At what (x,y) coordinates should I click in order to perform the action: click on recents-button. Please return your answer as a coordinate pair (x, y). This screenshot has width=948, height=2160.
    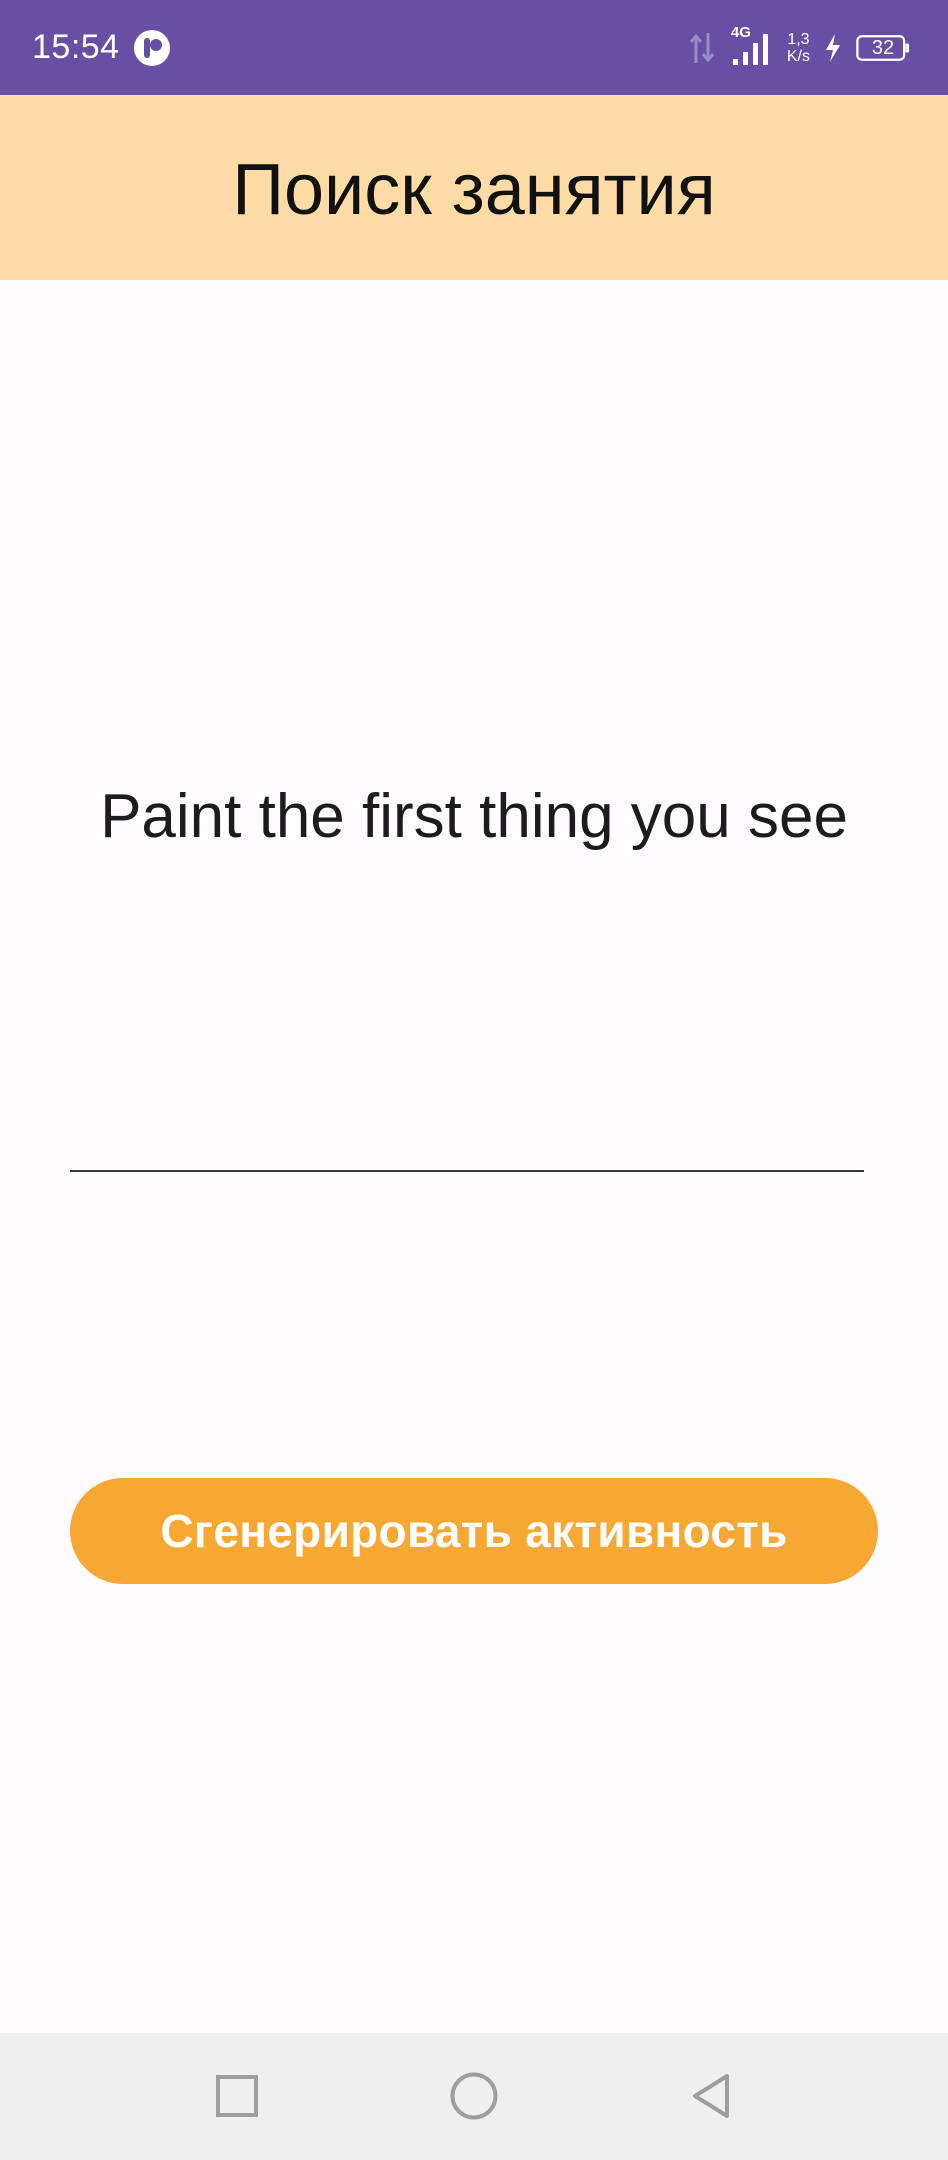
    Looking at the image, I should click on (237, 2096).